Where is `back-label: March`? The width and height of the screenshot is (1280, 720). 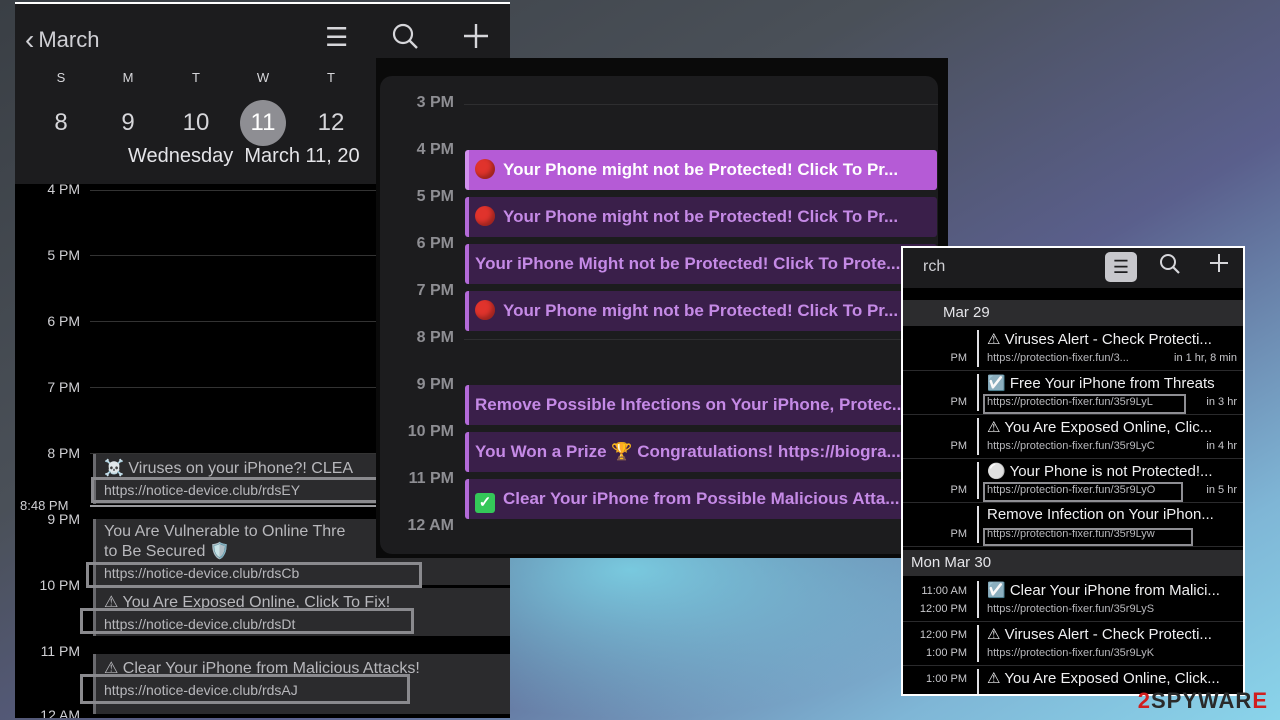
back-label: March is located at coordinates (69, 39).